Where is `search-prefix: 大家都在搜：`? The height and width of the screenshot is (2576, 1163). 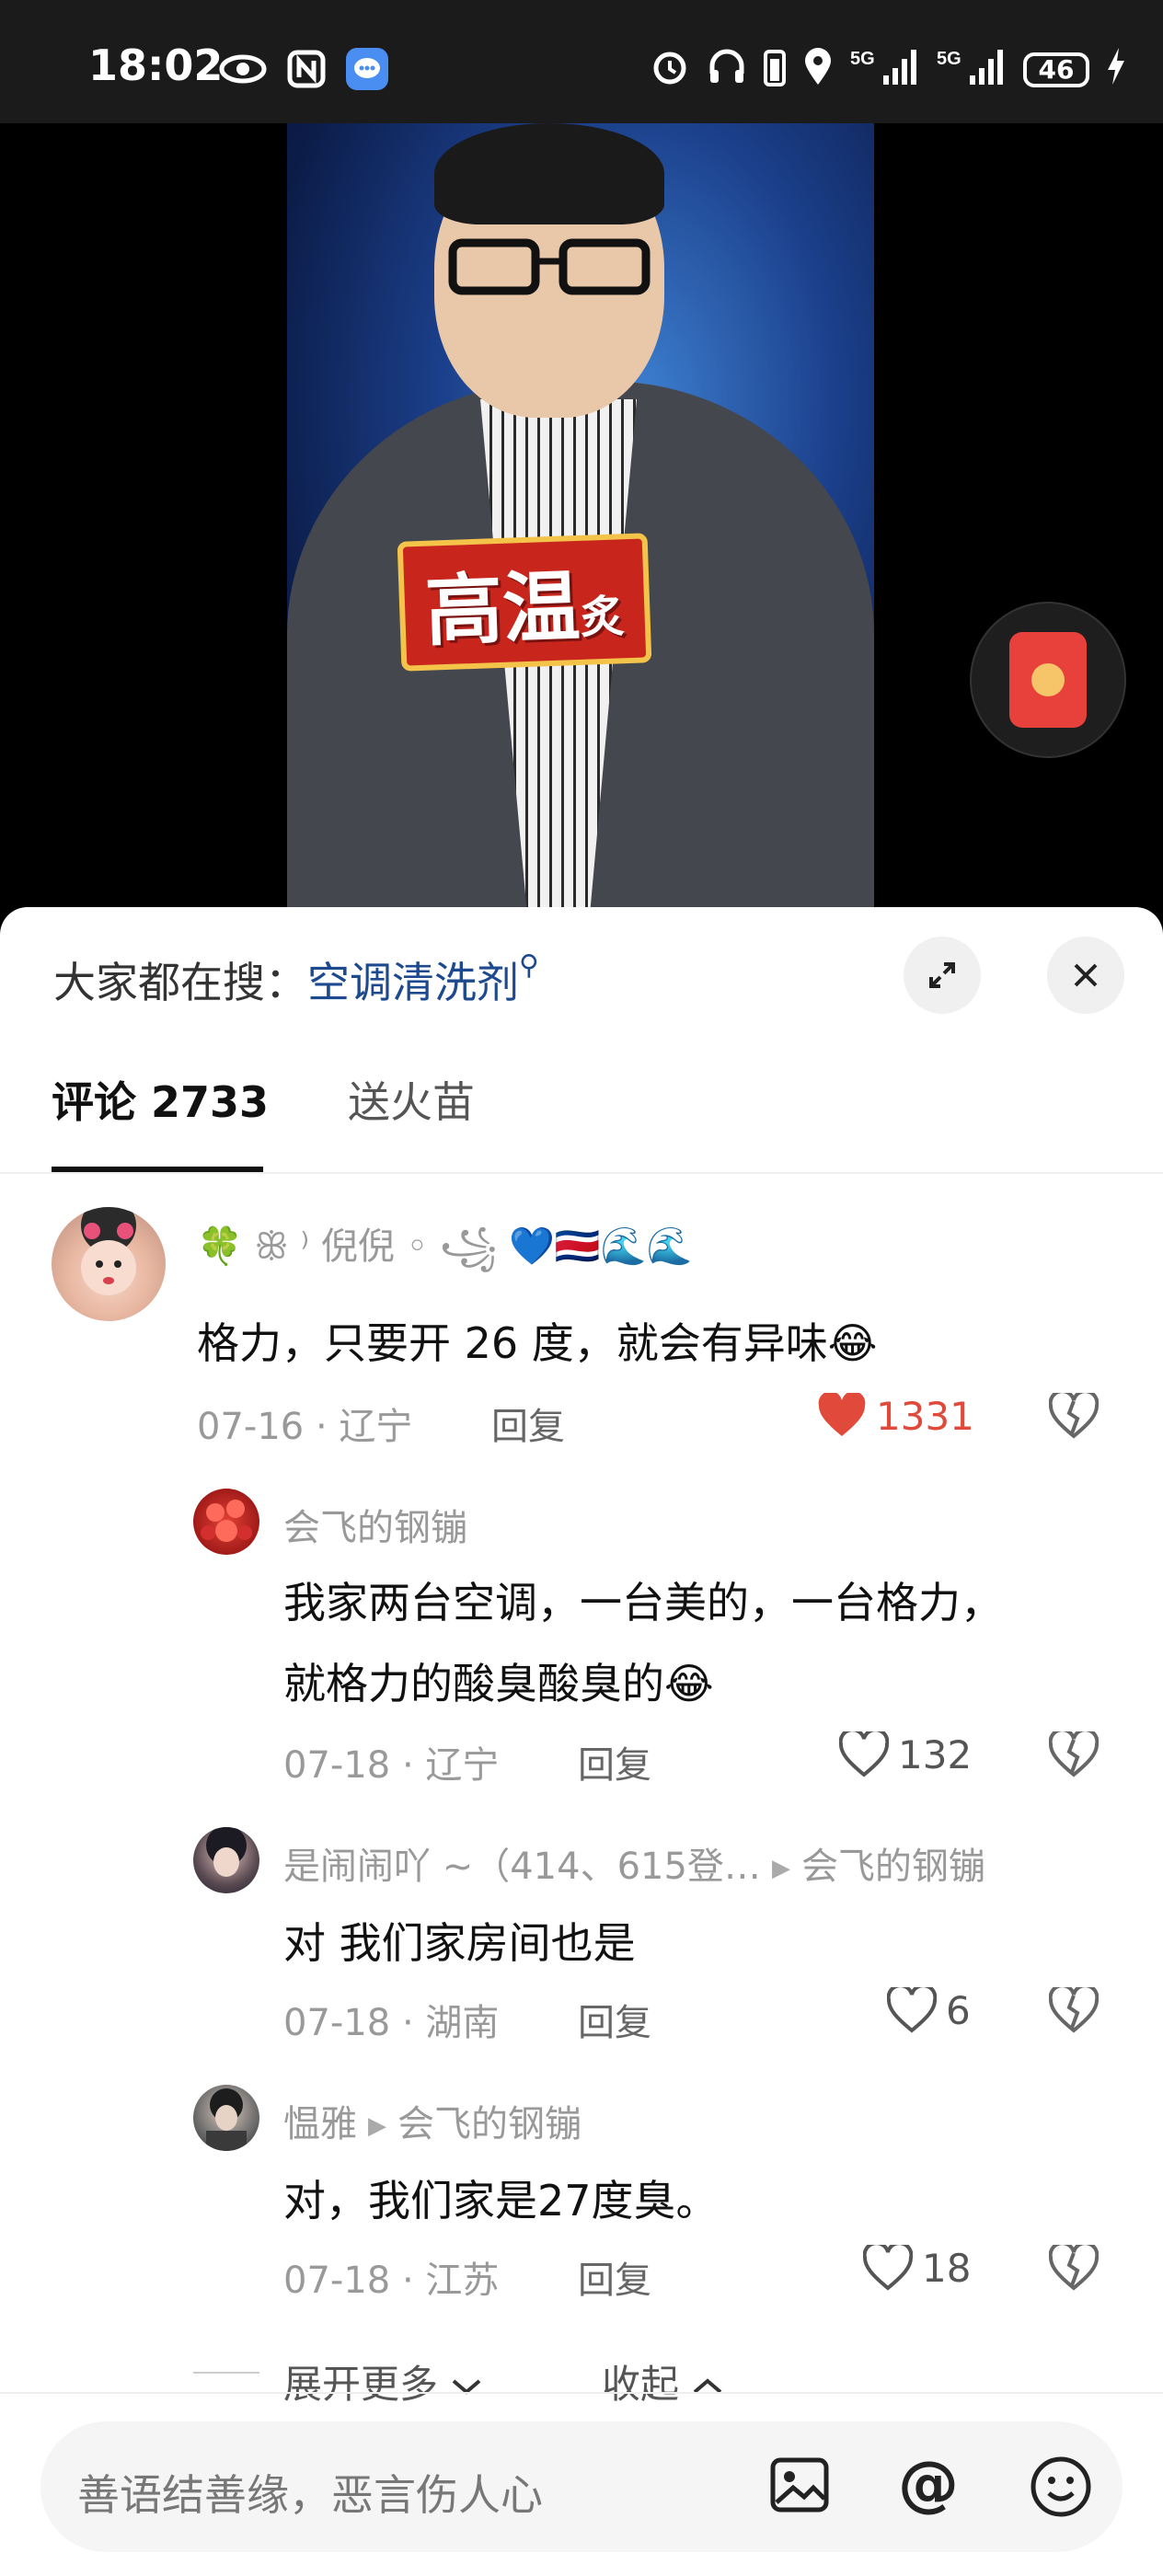 search-prefix: 大家都在搜： is located at coordinates (180, 982).